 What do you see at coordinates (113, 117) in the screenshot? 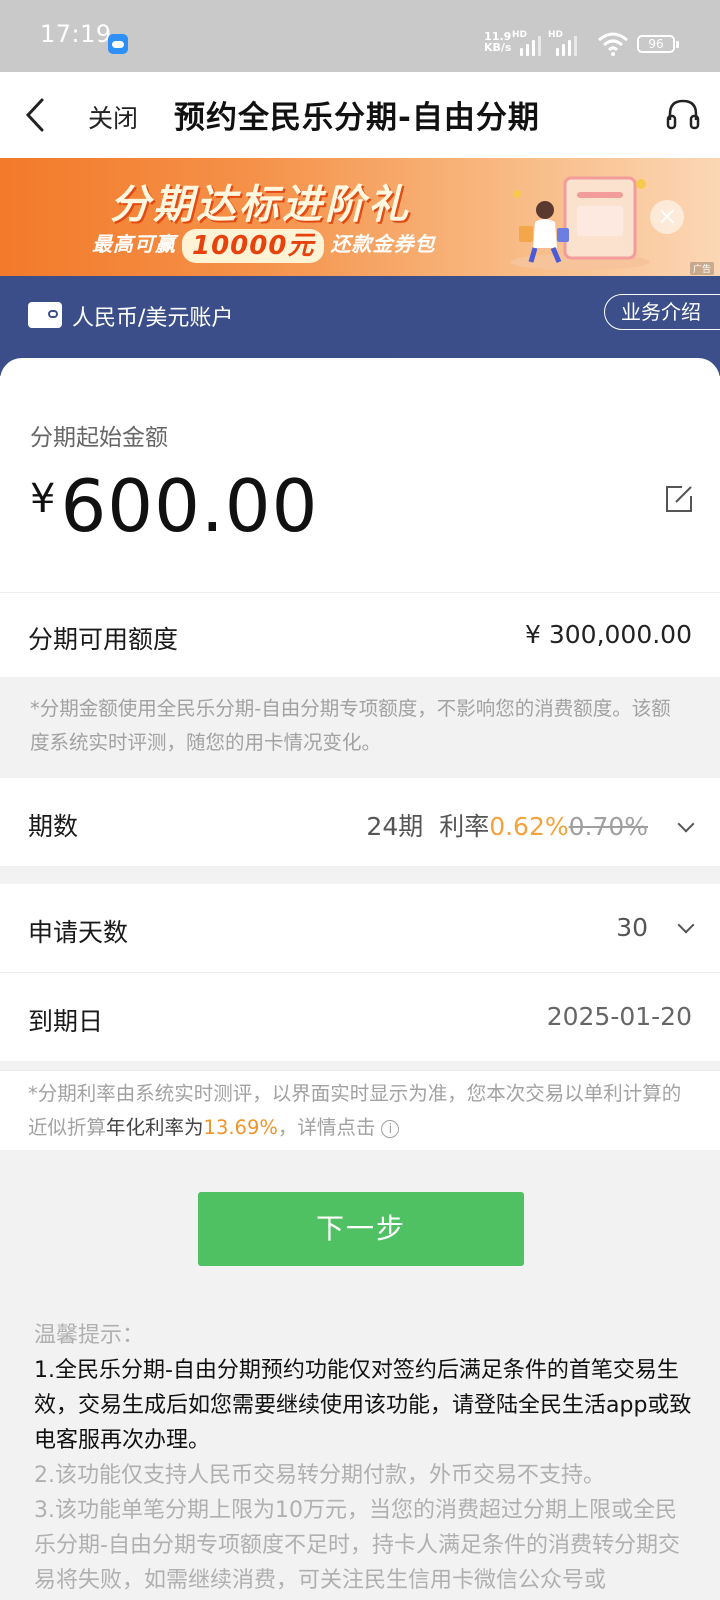
I see `close-button: 关闭` at bounding box center [113, 117].